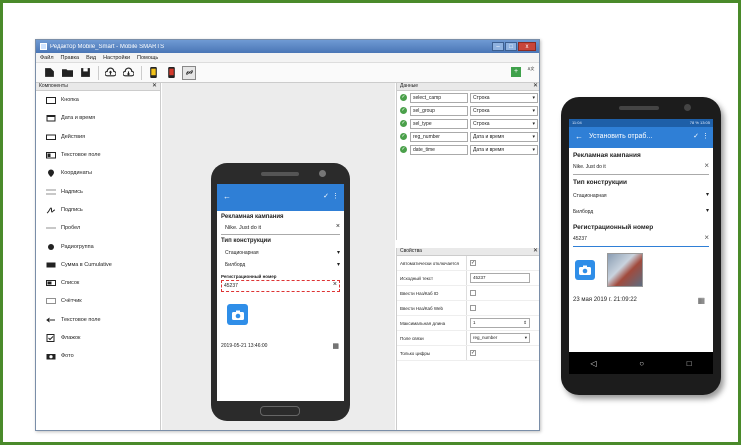 The height and width of the screenshot is (445, 741). I want to click on save-button, so click(85, 73).